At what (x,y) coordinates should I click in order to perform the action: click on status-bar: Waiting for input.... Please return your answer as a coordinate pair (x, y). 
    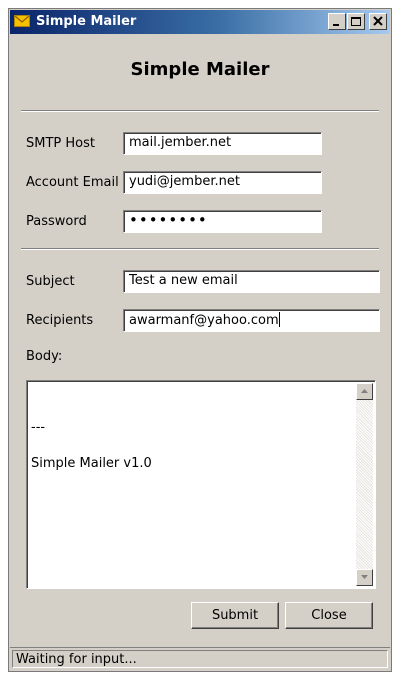
    Looking at the image, I should click on (200, 658).